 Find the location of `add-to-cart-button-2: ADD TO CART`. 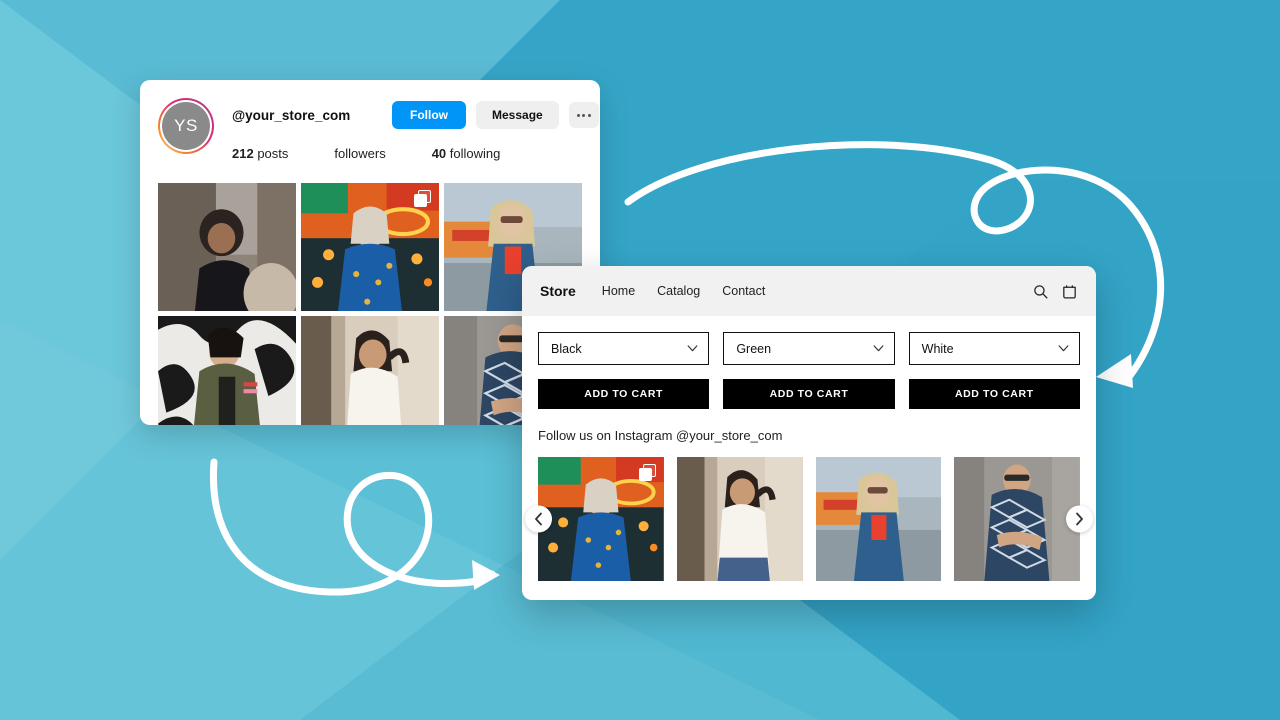

add-to-cart-button-2: ADD TO CART is located at coordinates (809, 394).